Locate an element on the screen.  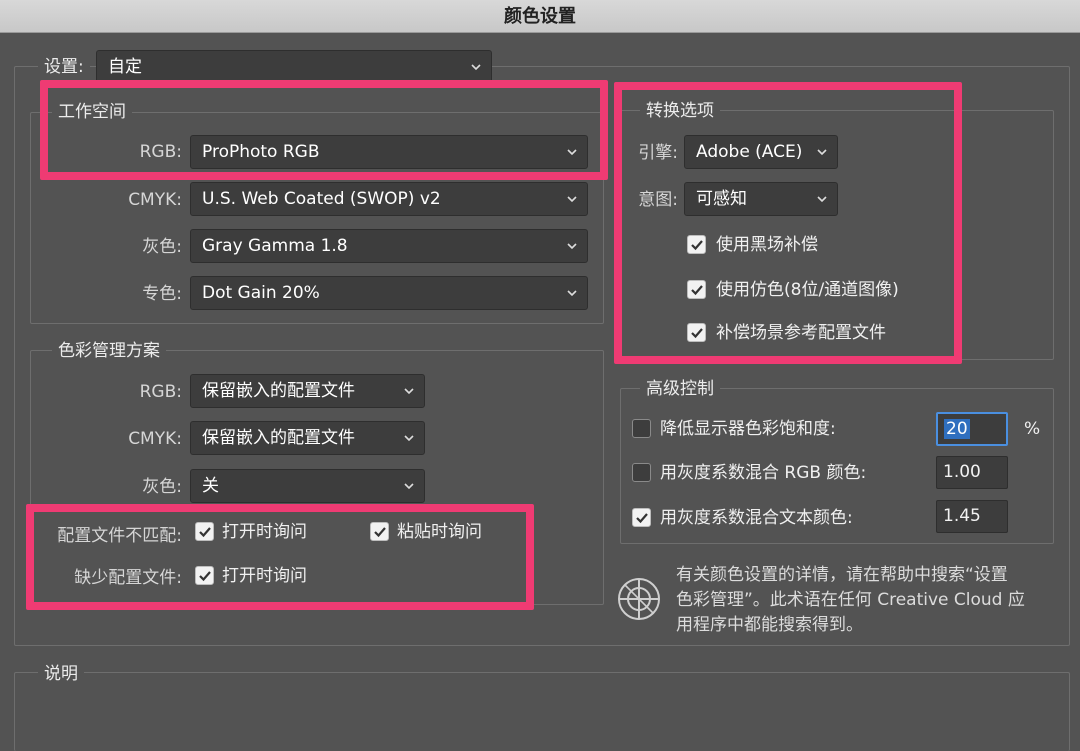
window-title: 颜色设置 is located at coordinates (540, 16).